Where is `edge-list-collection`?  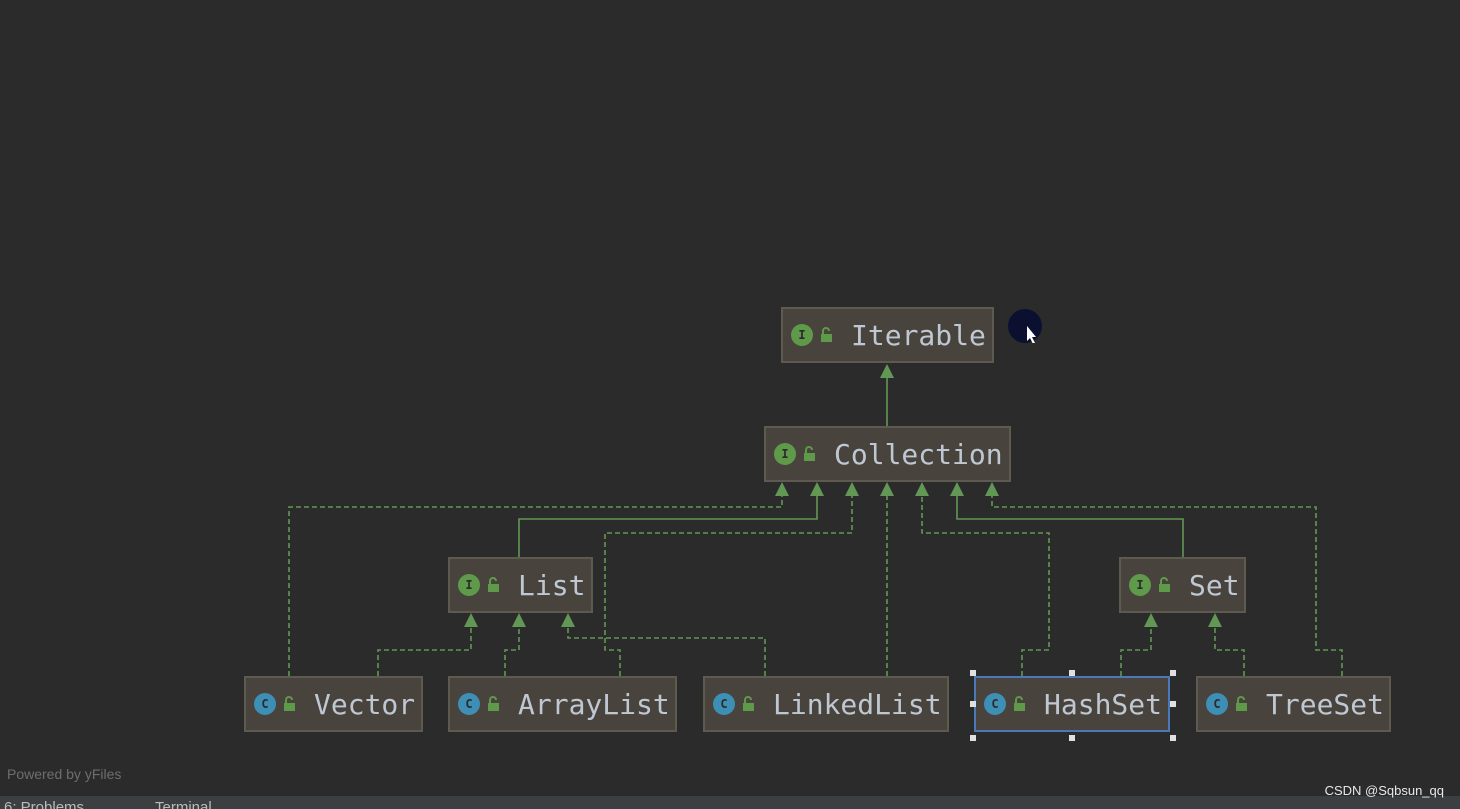
edge-list-collection is located at coordinates (668, 525).